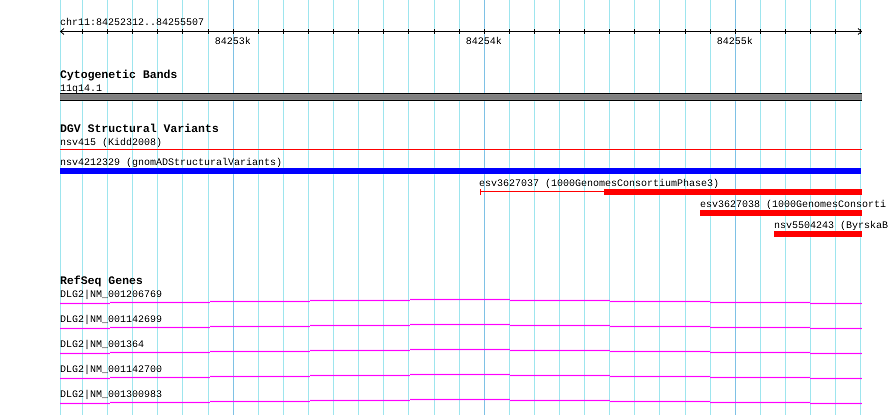 The width and height of the screenshot is (890, 415). I want to click on tick-label: 84254k, so click(484, 42).